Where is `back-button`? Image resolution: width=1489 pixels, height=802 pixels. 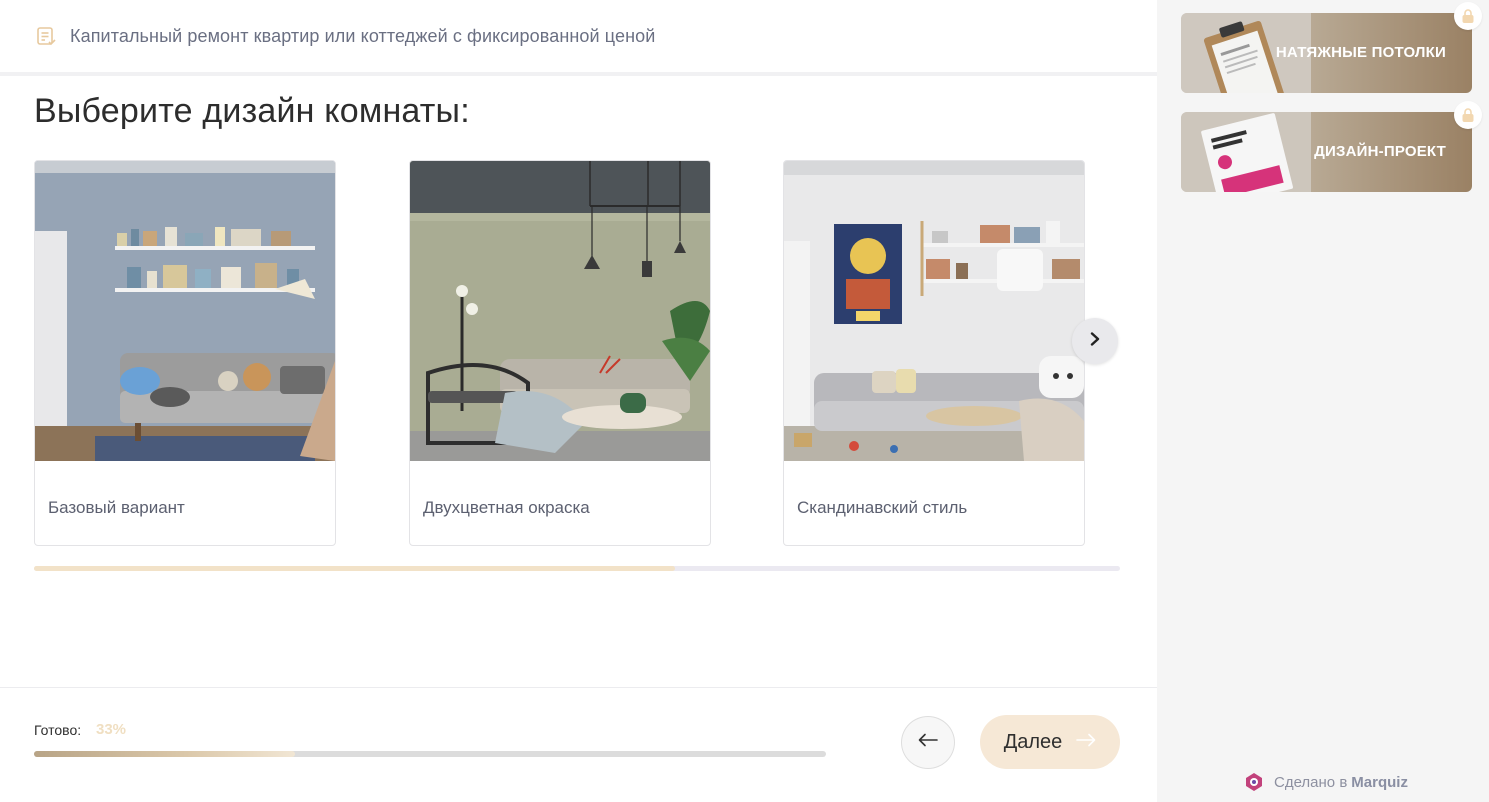
back-button is located at coordinates (928, 742).